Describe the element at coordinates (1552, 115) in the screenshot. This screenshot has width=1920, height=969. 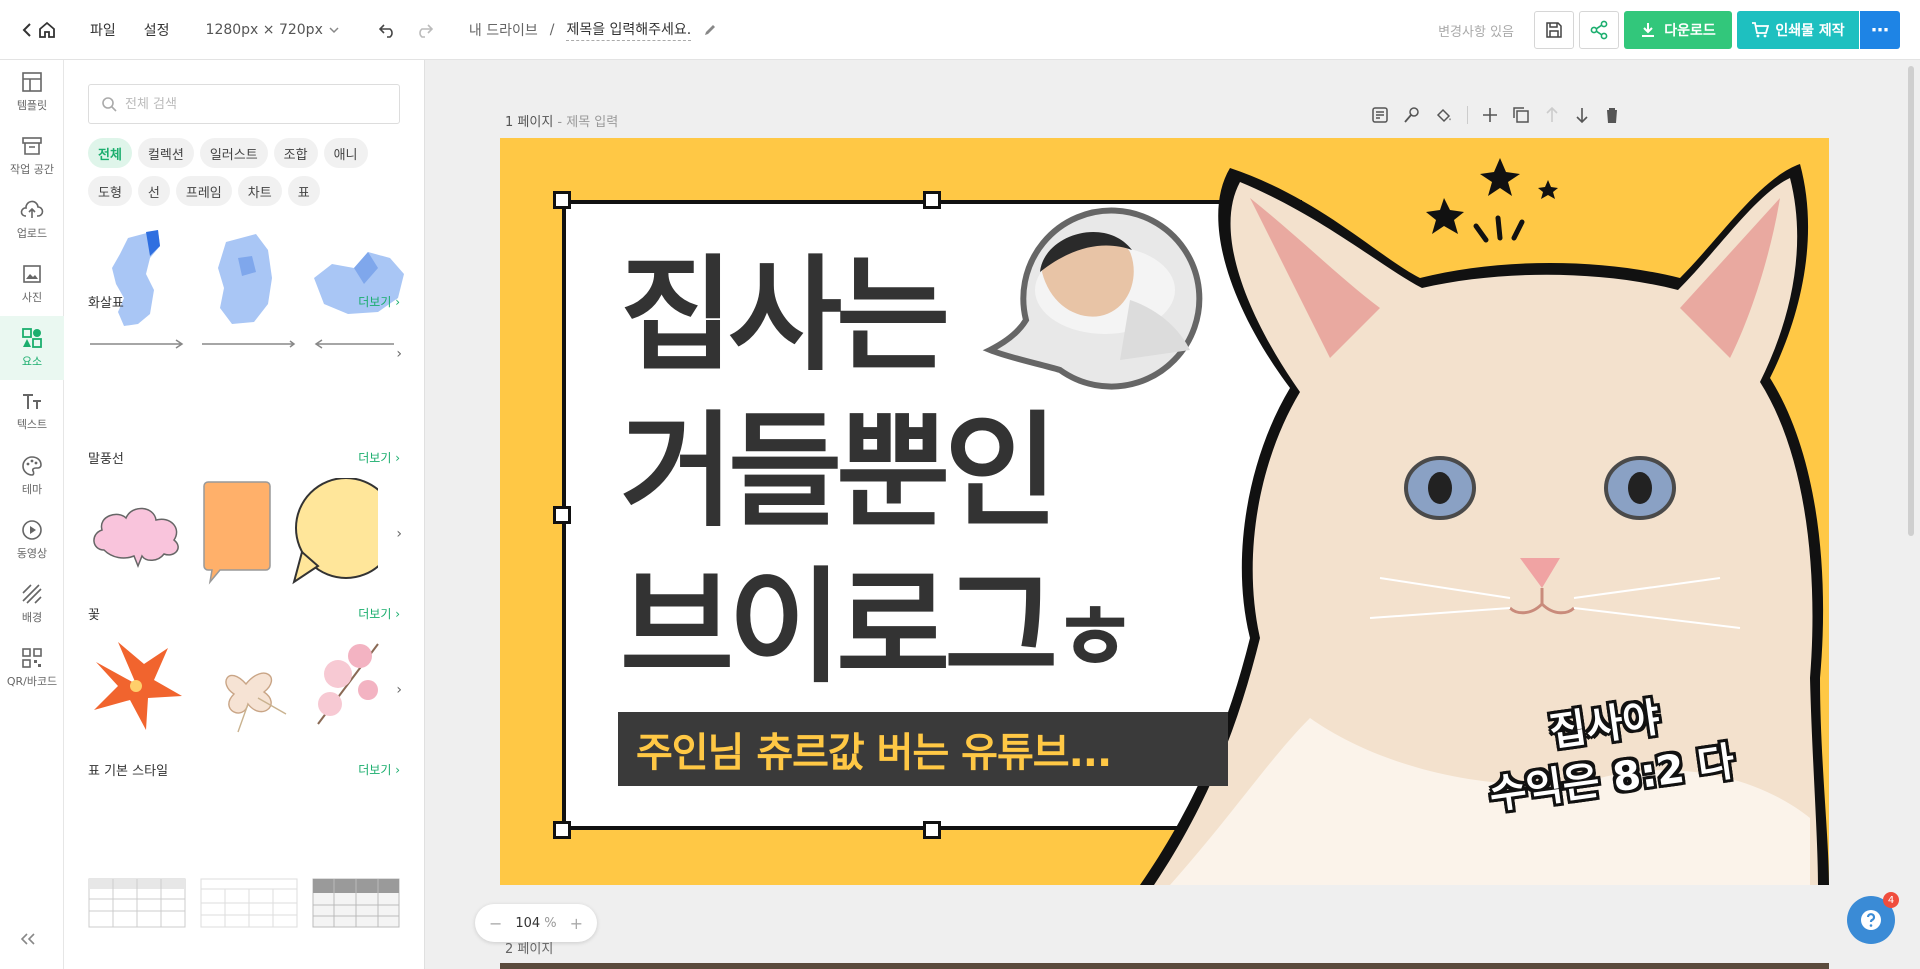
I see `move-up-icon` at that location.